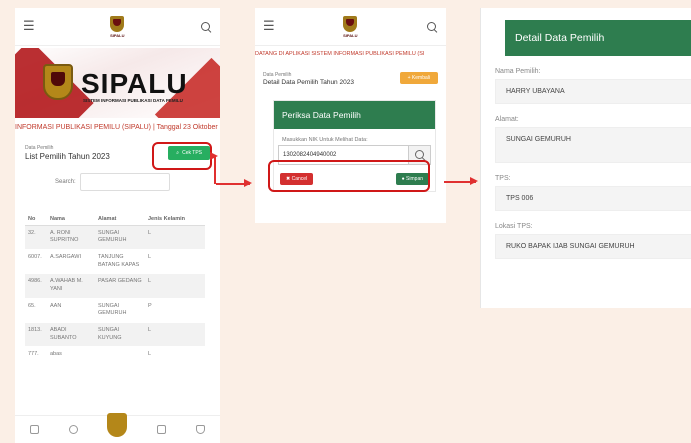 This screenshot has height=443, width=691. What do you see at coordinates (120, 335) in the screenshot?
I see `cell-alamat: SUNGAI KUYUNG` at bounding box center [120, 335].